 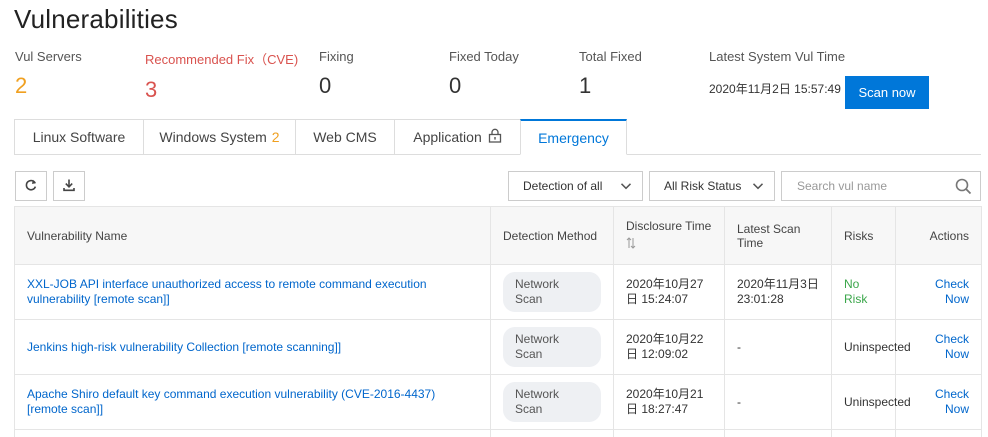 I want to click on tab-label: Web CMS, so click(x=345, y=137).